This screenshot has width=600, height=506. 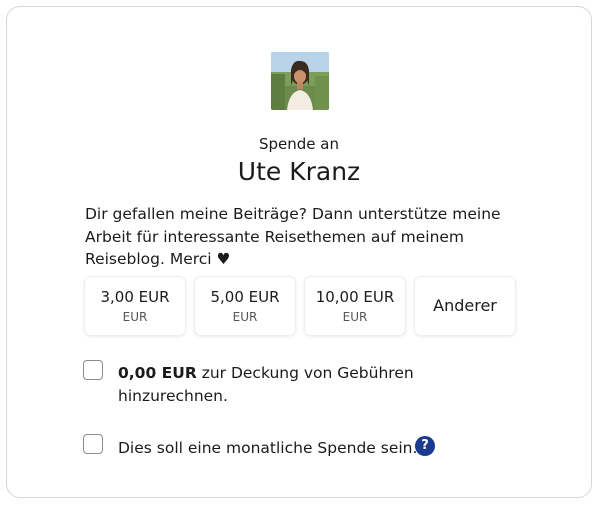 What do you see at coordinates (245, 297) in the screenshot?
I see `amount-value: 5,00 EUR` at bounding box center [245, 297].